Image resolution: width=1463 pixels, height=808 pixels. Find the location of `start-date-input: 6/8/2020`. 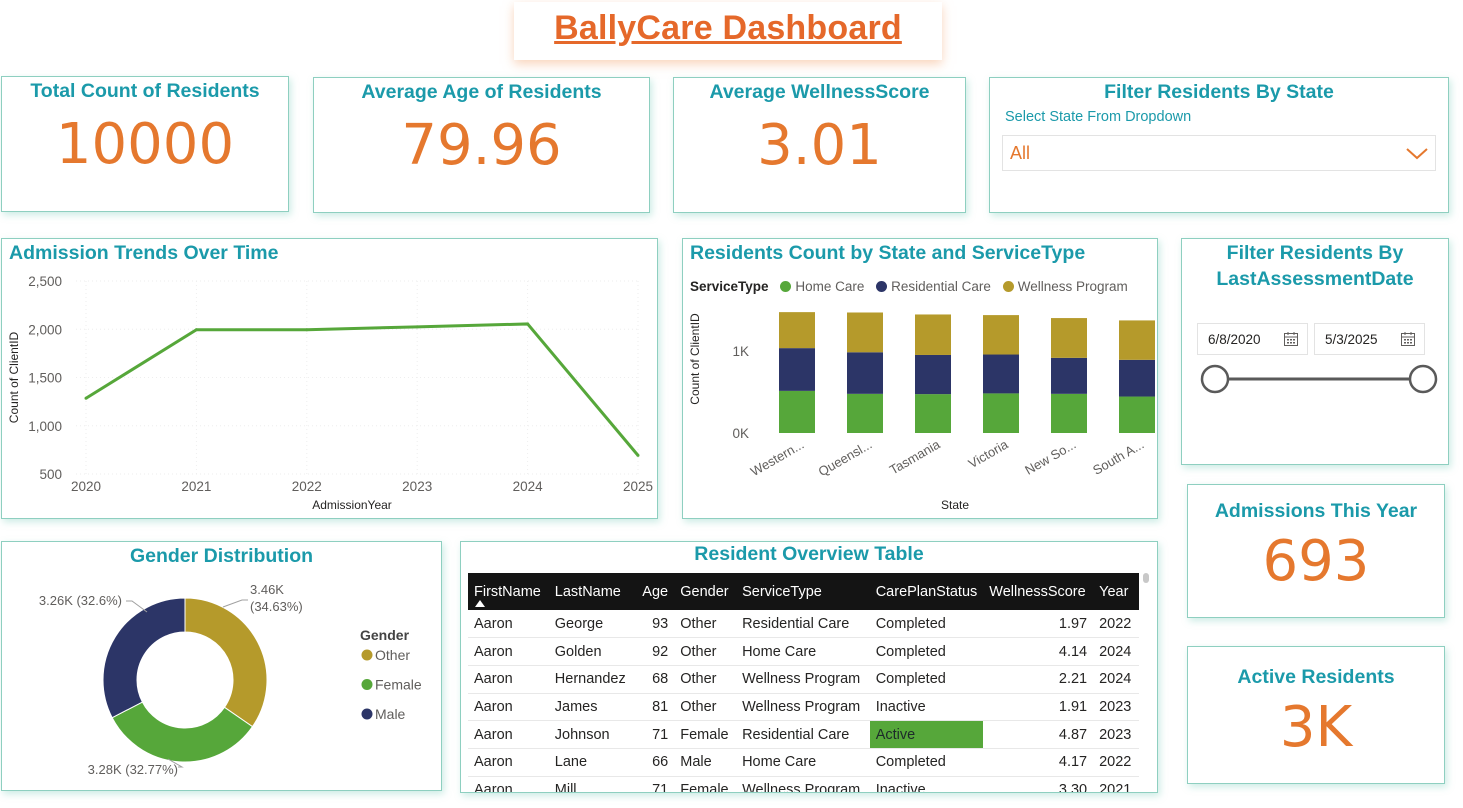

start-date-input: 6/8/2020 is located at coordinates (1252, 339).